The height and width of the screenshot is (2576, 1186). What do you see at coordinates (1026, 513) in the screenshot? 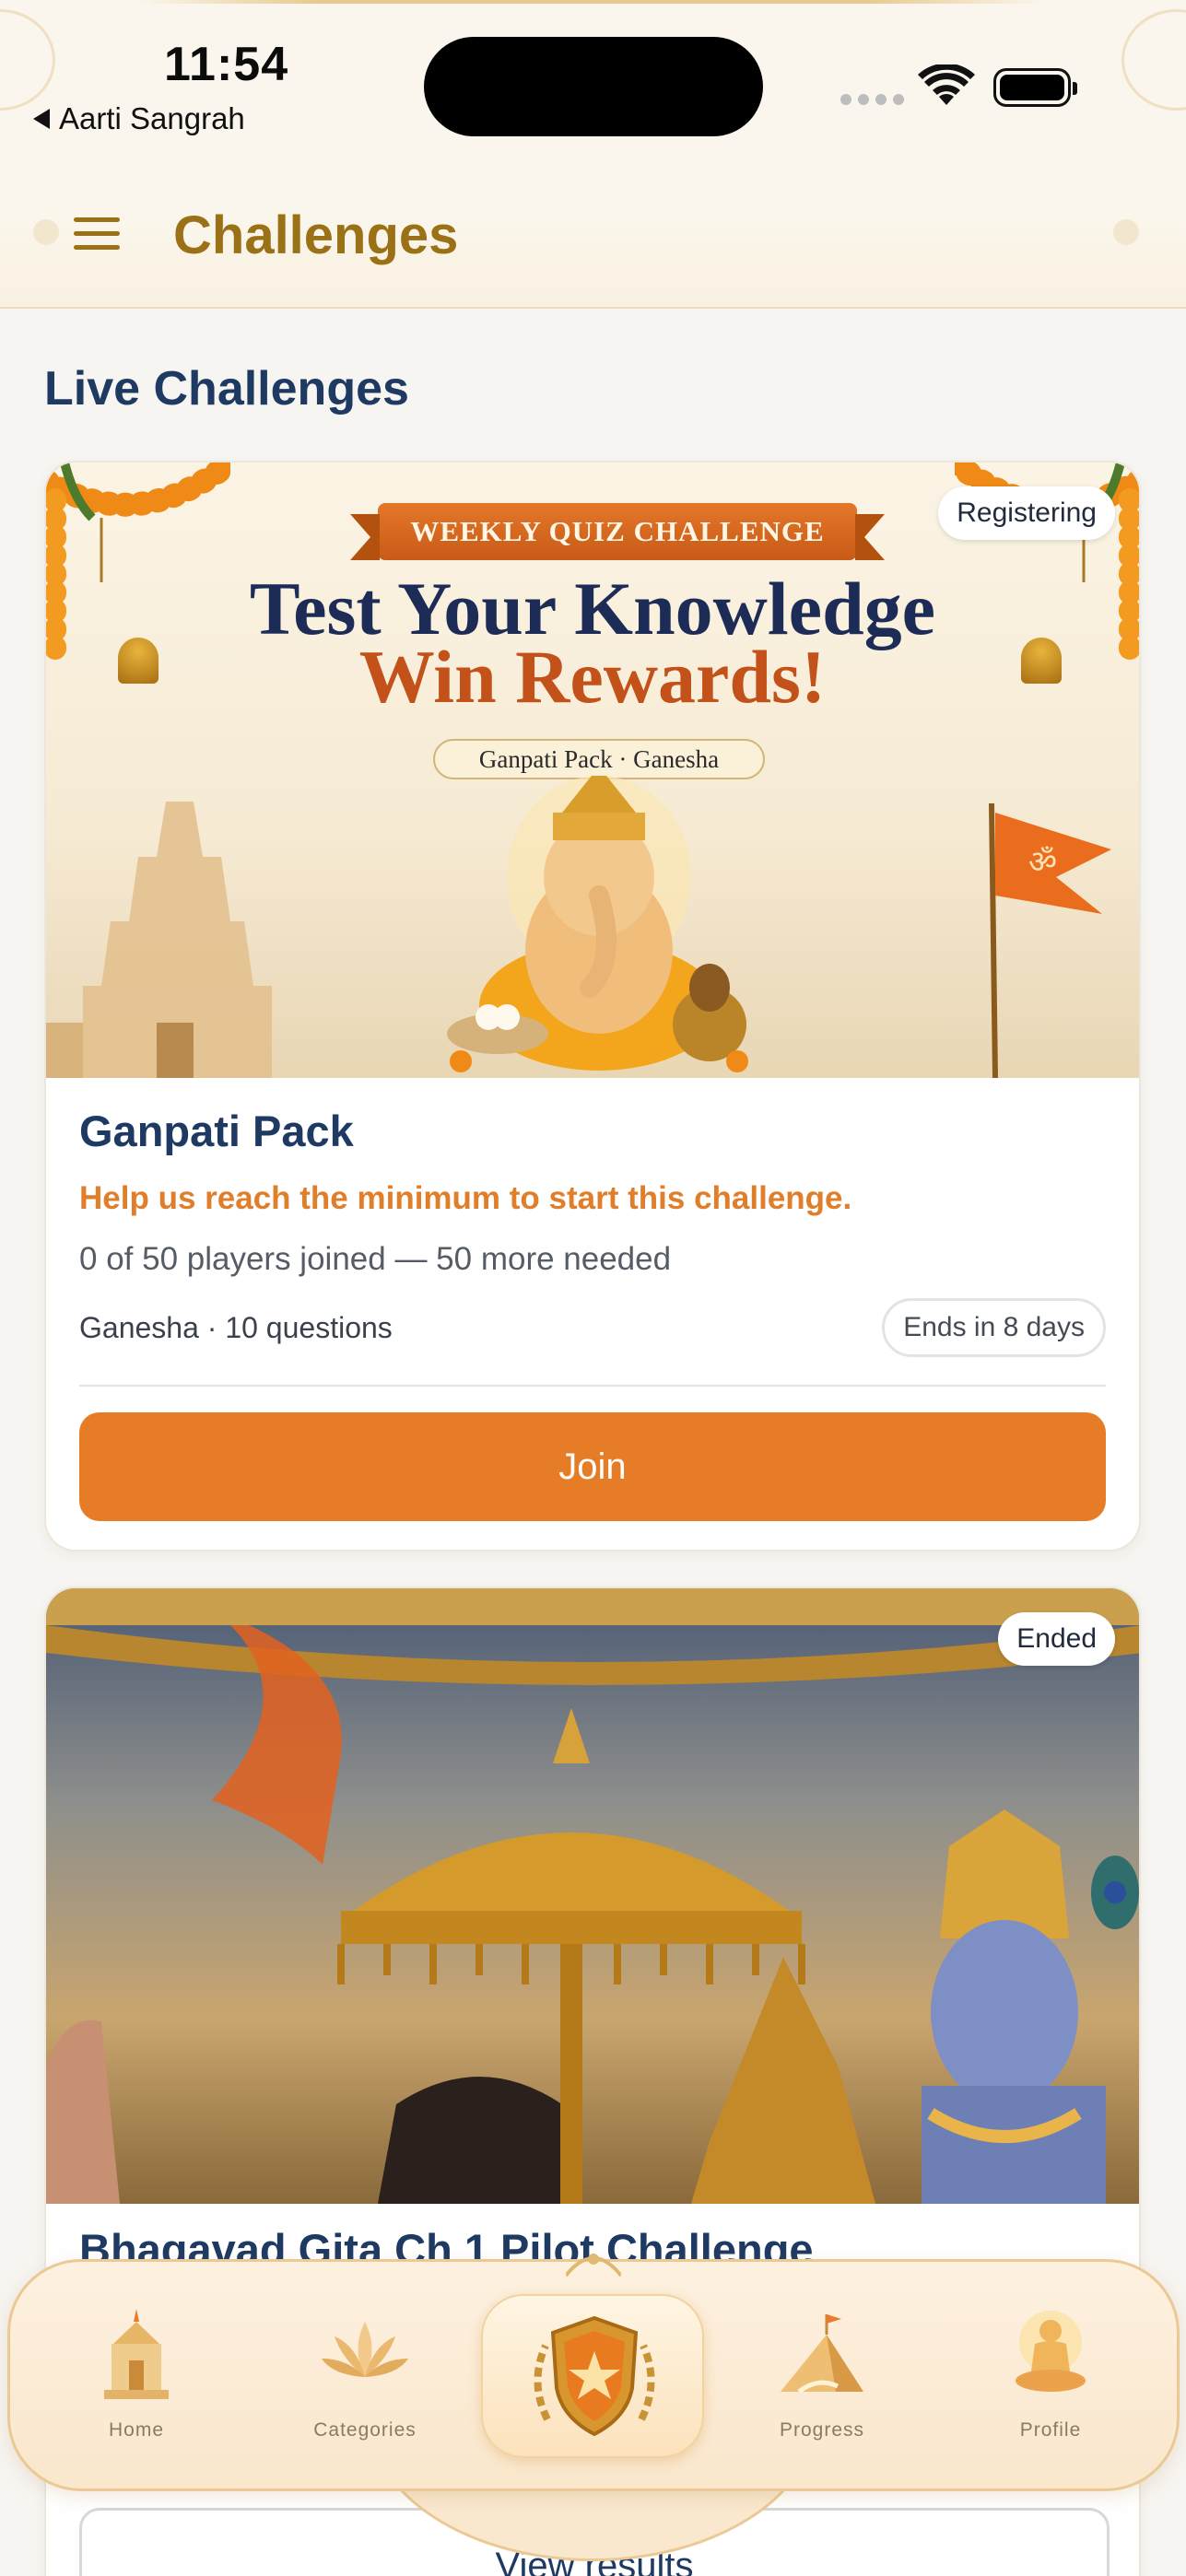
I see `status-badge: Registering` at bounding box center [1026, 513].